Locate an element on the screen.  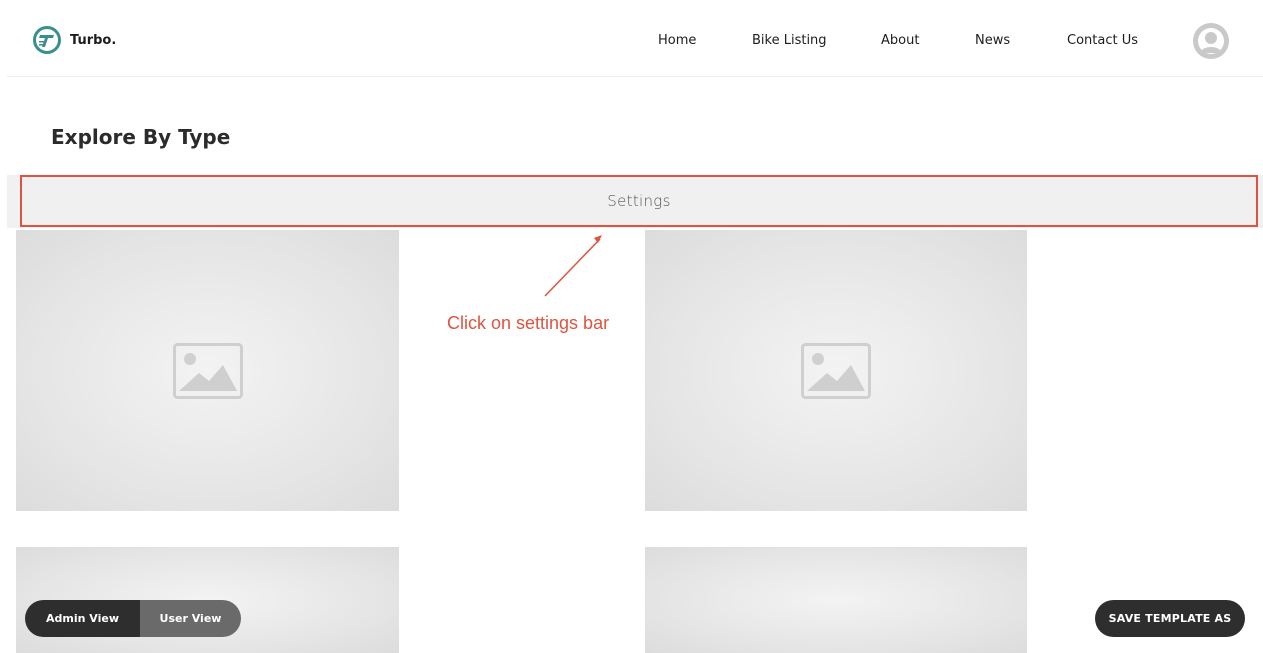
section-title: Explore By Type is located at coordinates (141, 137).